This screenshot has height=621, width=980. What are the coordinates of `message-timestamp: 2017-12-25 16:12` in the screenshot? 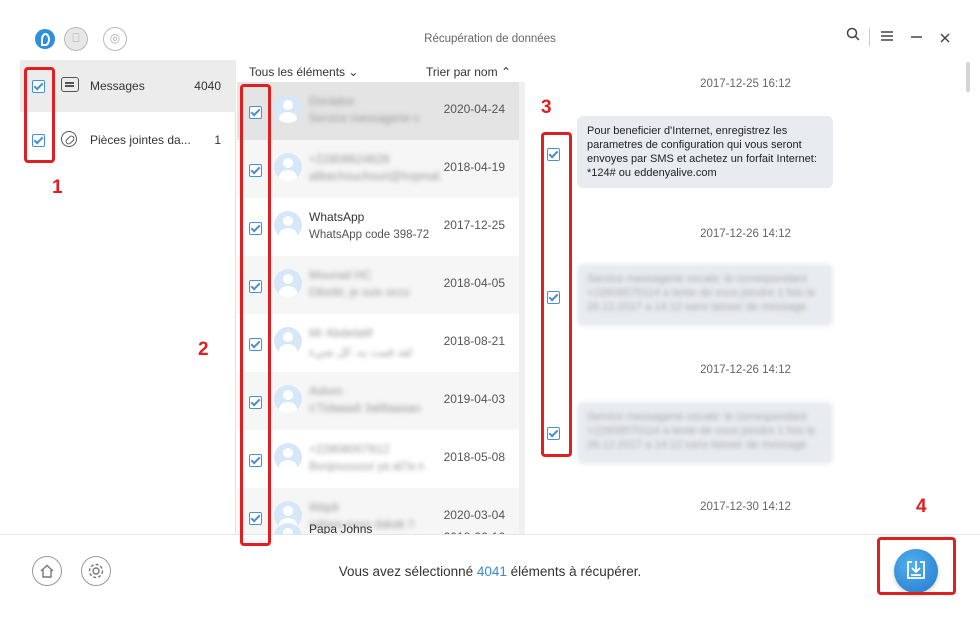 It's located at (745, 84).